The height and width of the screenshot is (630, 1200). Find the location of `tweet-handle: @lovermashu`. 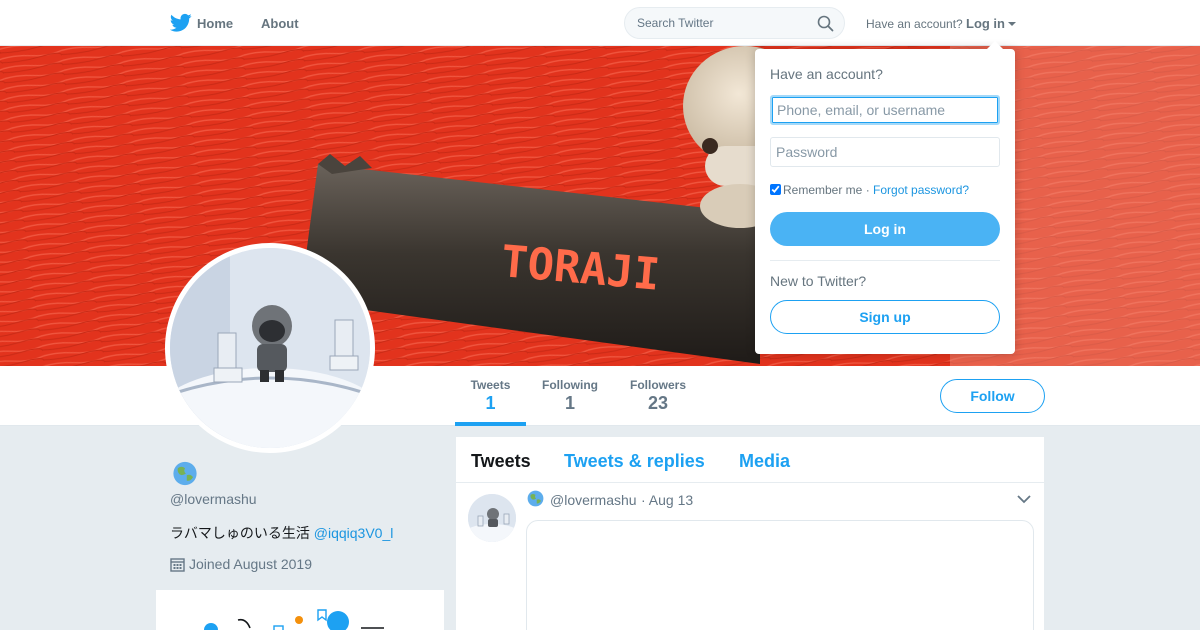

tweet-handle: @lovermashu is located at coordinates (593, 500).